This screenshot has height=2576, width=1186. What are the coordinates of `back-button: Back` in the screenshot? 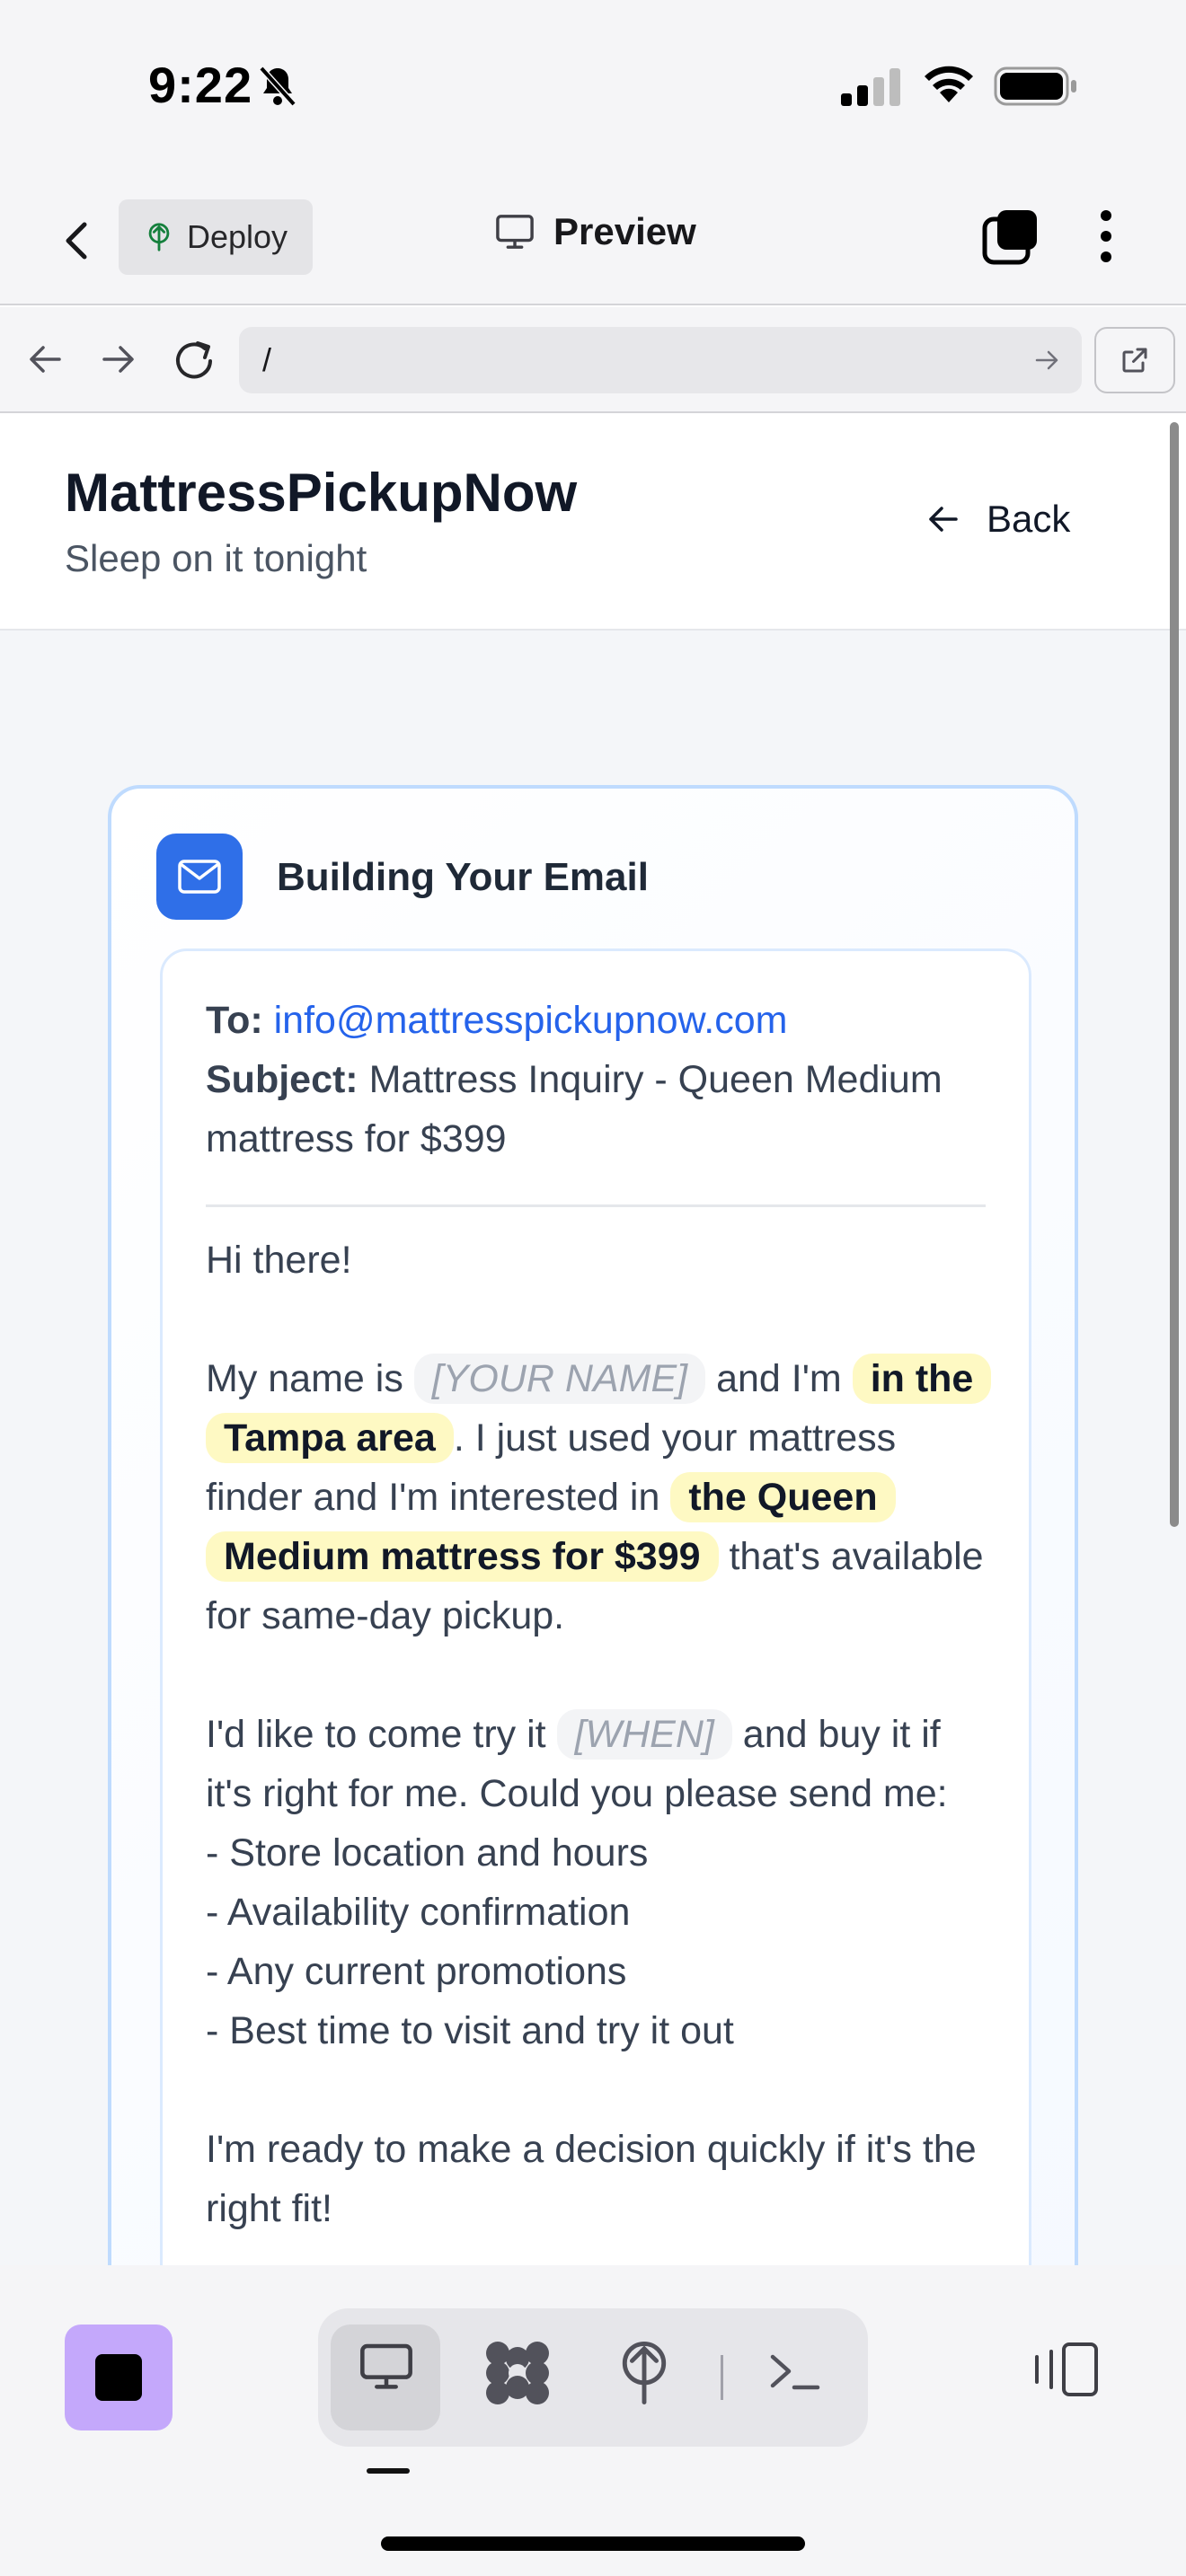 It's located at (997, 519).